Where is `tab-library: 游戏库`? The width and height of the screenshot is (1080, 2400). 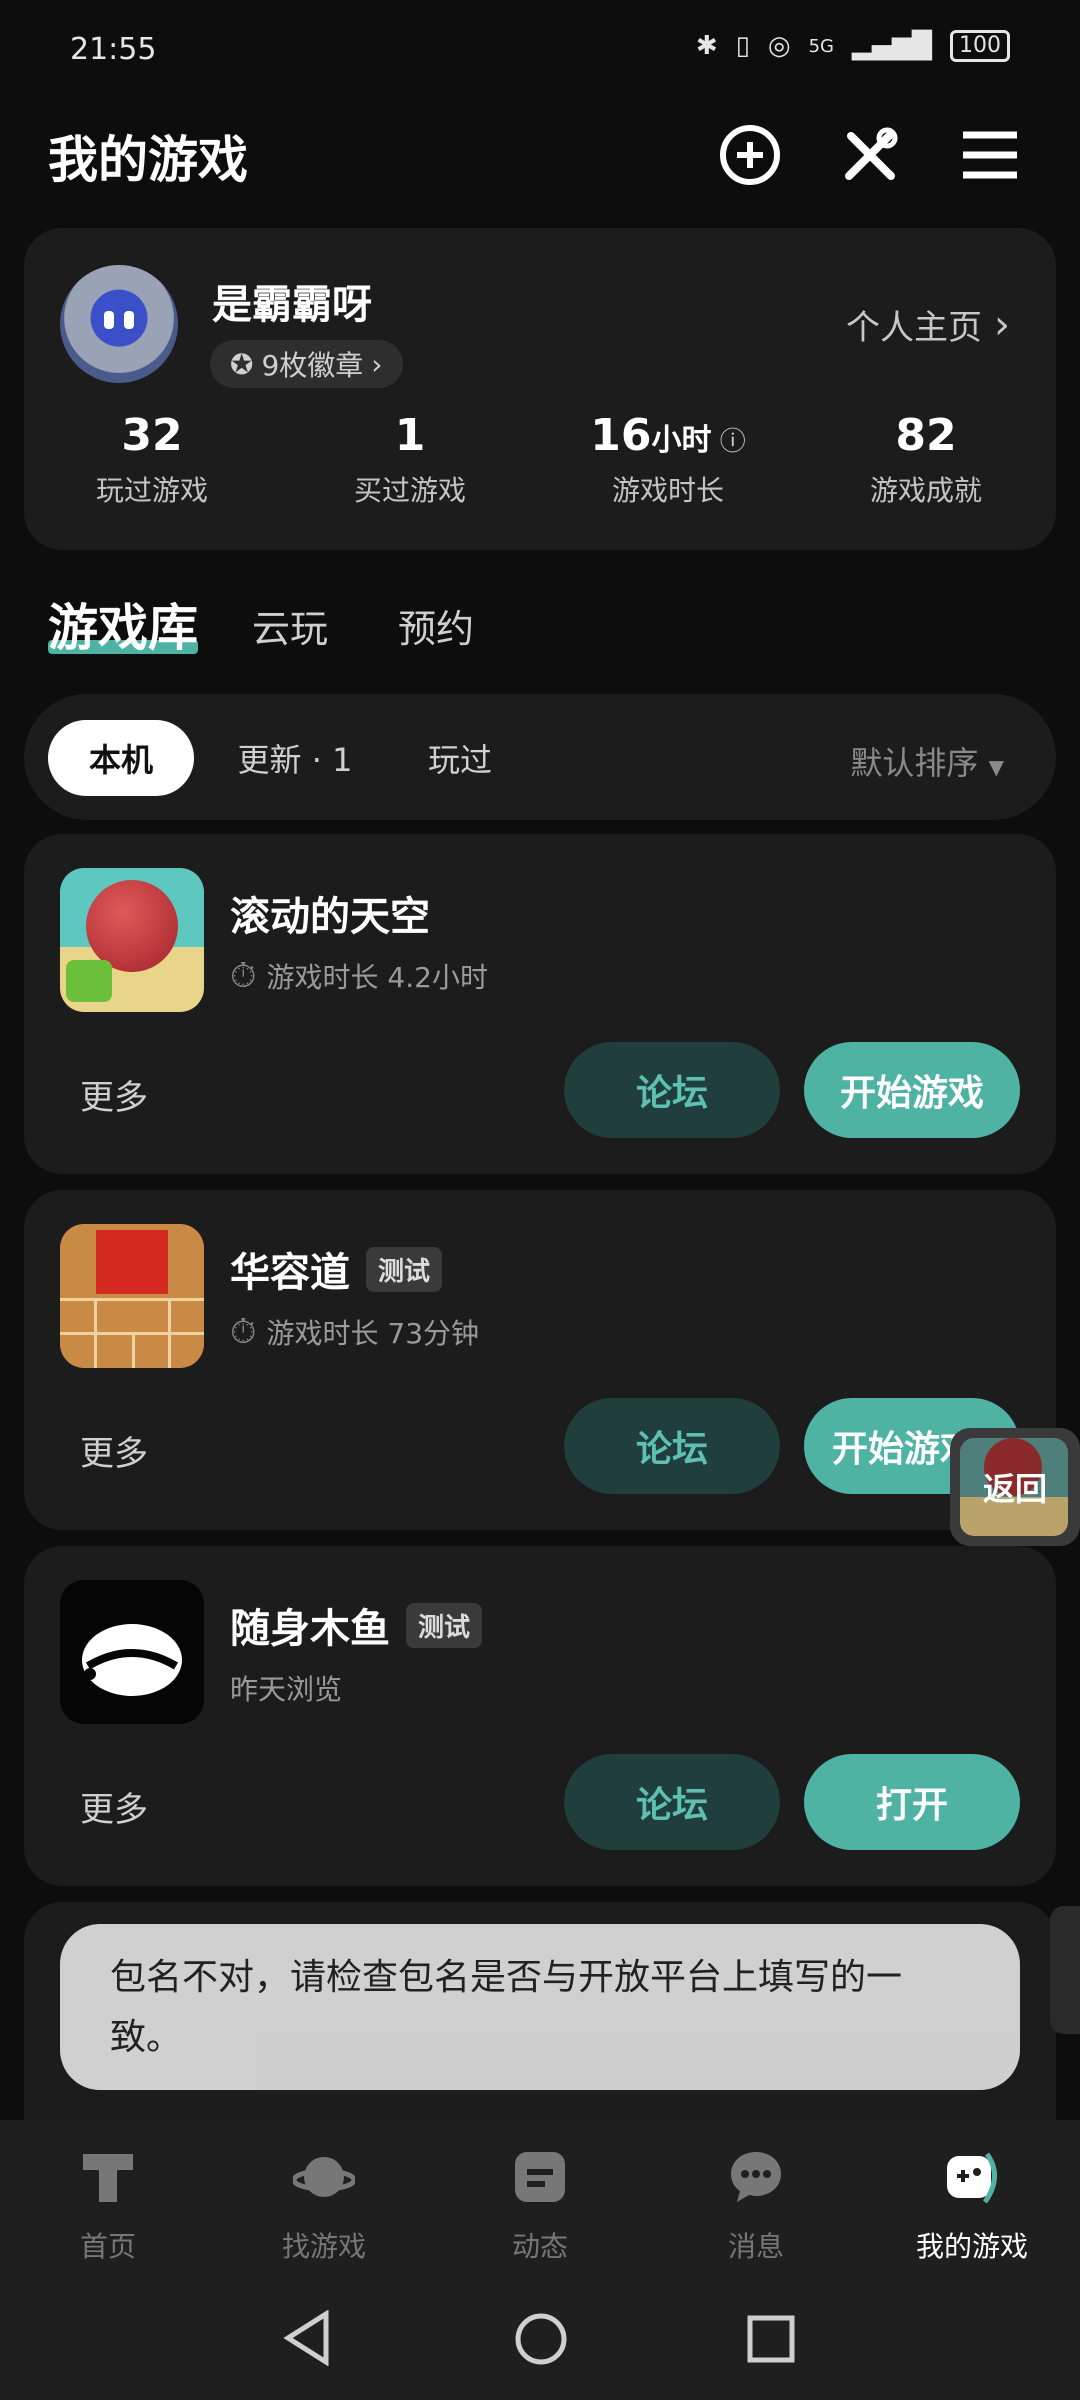 tab-library: 游戏库 is located at coordinates (123, 624).